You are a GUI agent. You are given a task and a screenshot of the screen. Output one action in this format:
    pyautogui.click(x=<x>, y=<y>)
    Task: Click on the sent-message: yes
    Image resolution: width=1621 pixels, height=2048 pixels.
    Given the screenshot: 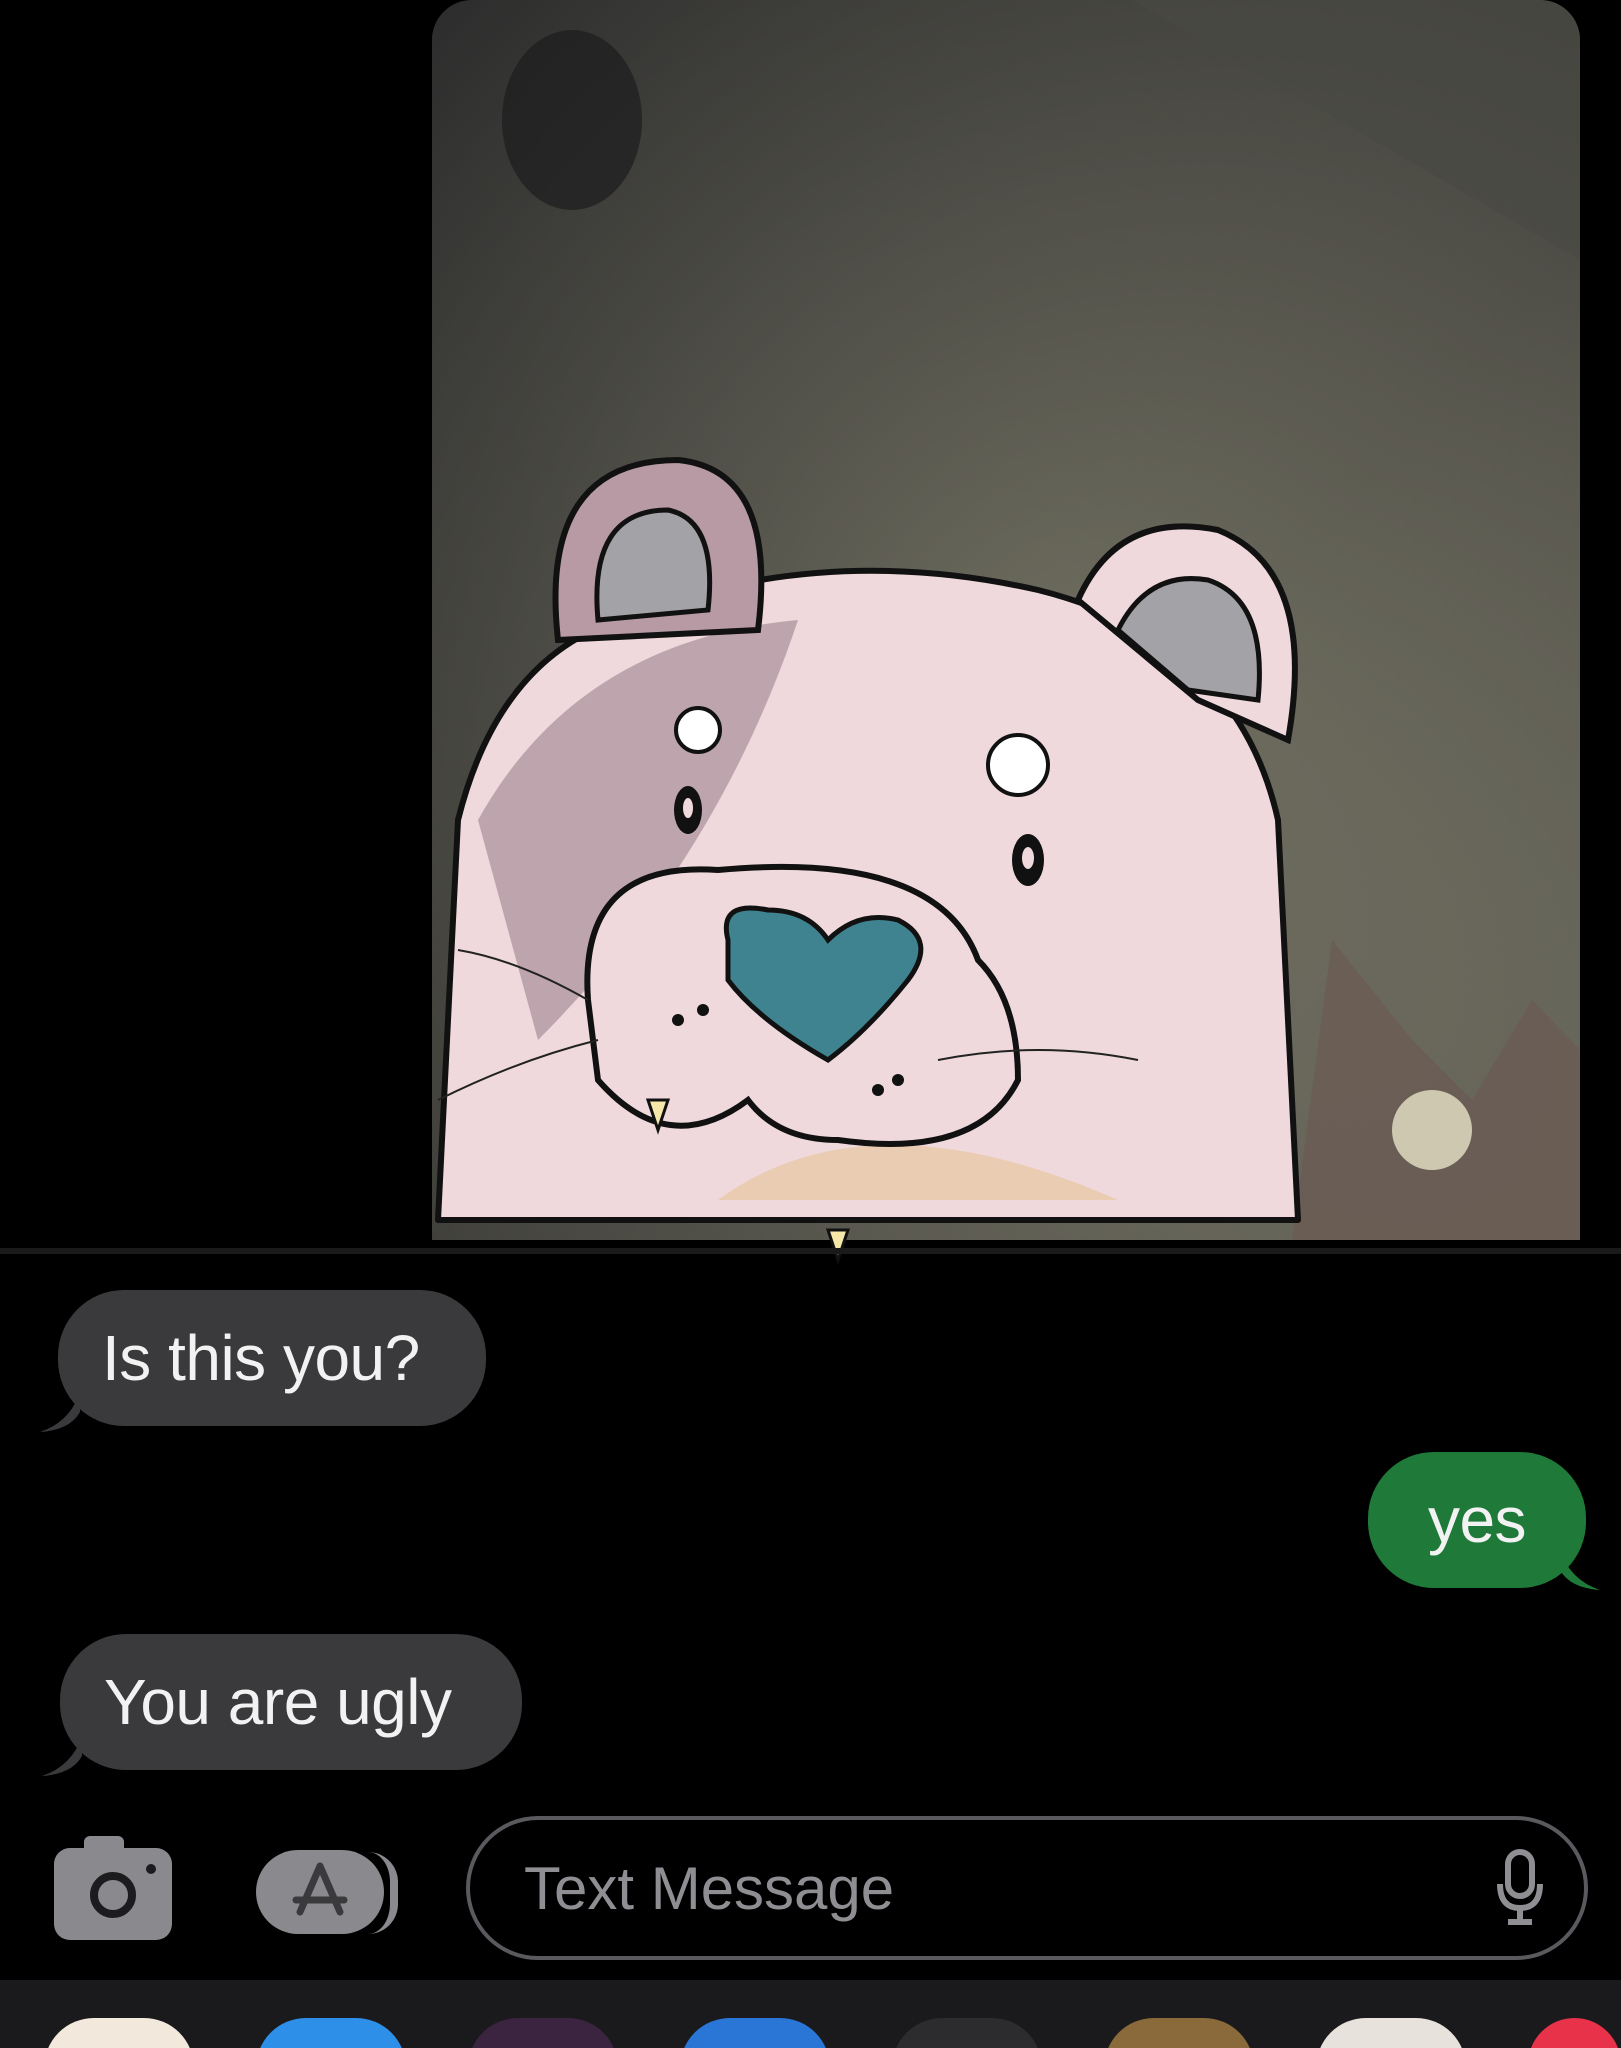 What is the action you would take?
    pyautogui.click(x=1477, y=1520)
    